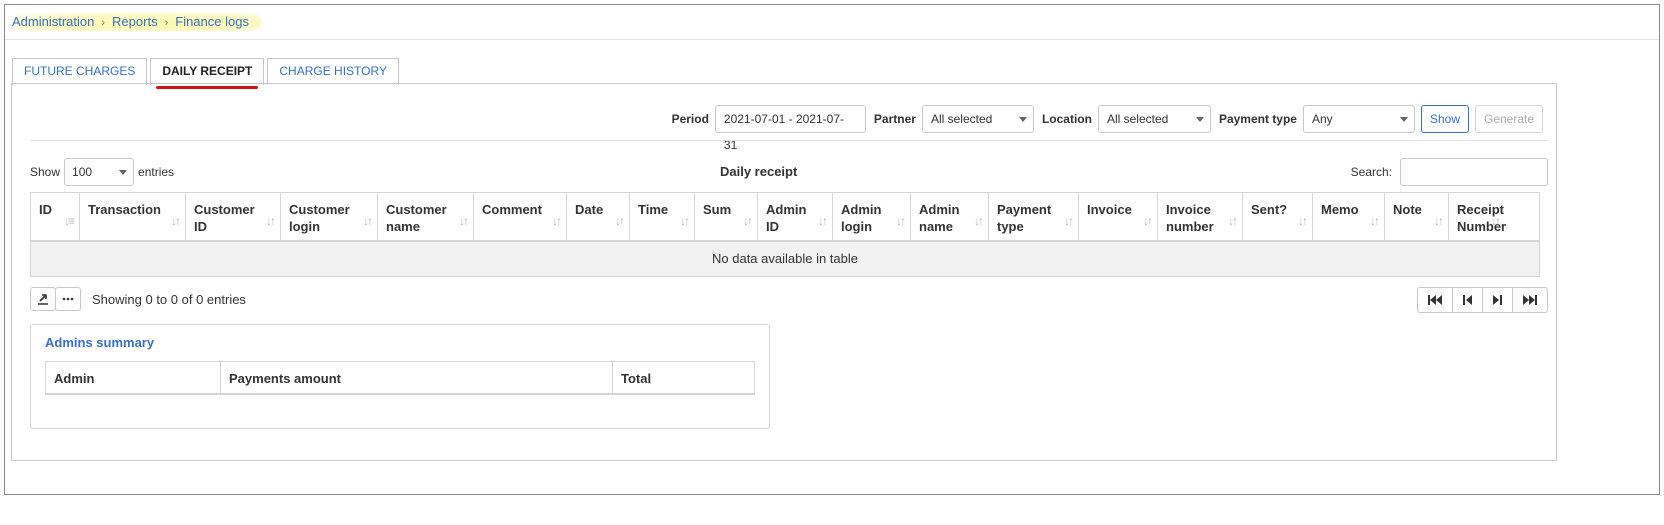 This screenshot has width=1664, height=525. Describe the element at coordinates (1278, 216) in the screenshot. I see `column-header: Sent? ↓↑` at that location.